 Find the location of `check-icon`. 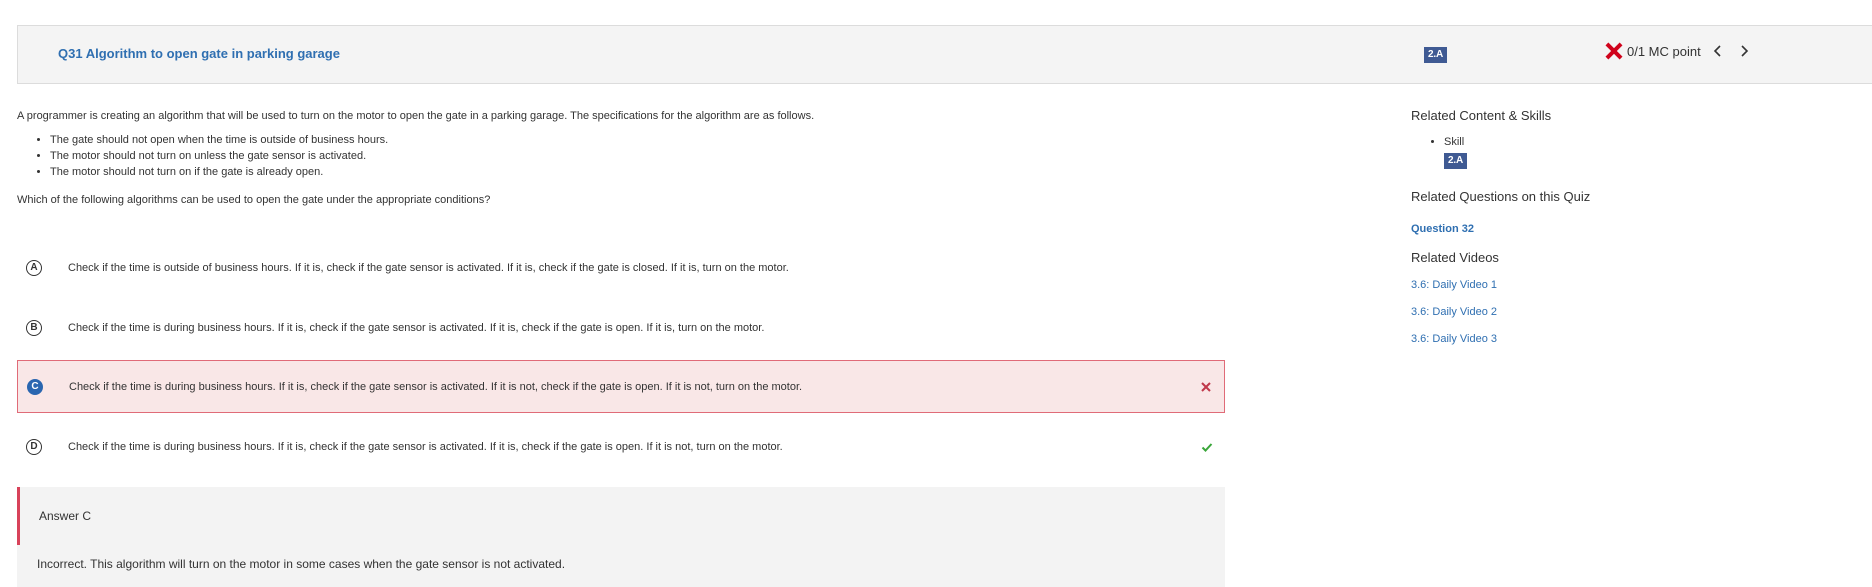

check-icon is located at coordinates (1207, 447).